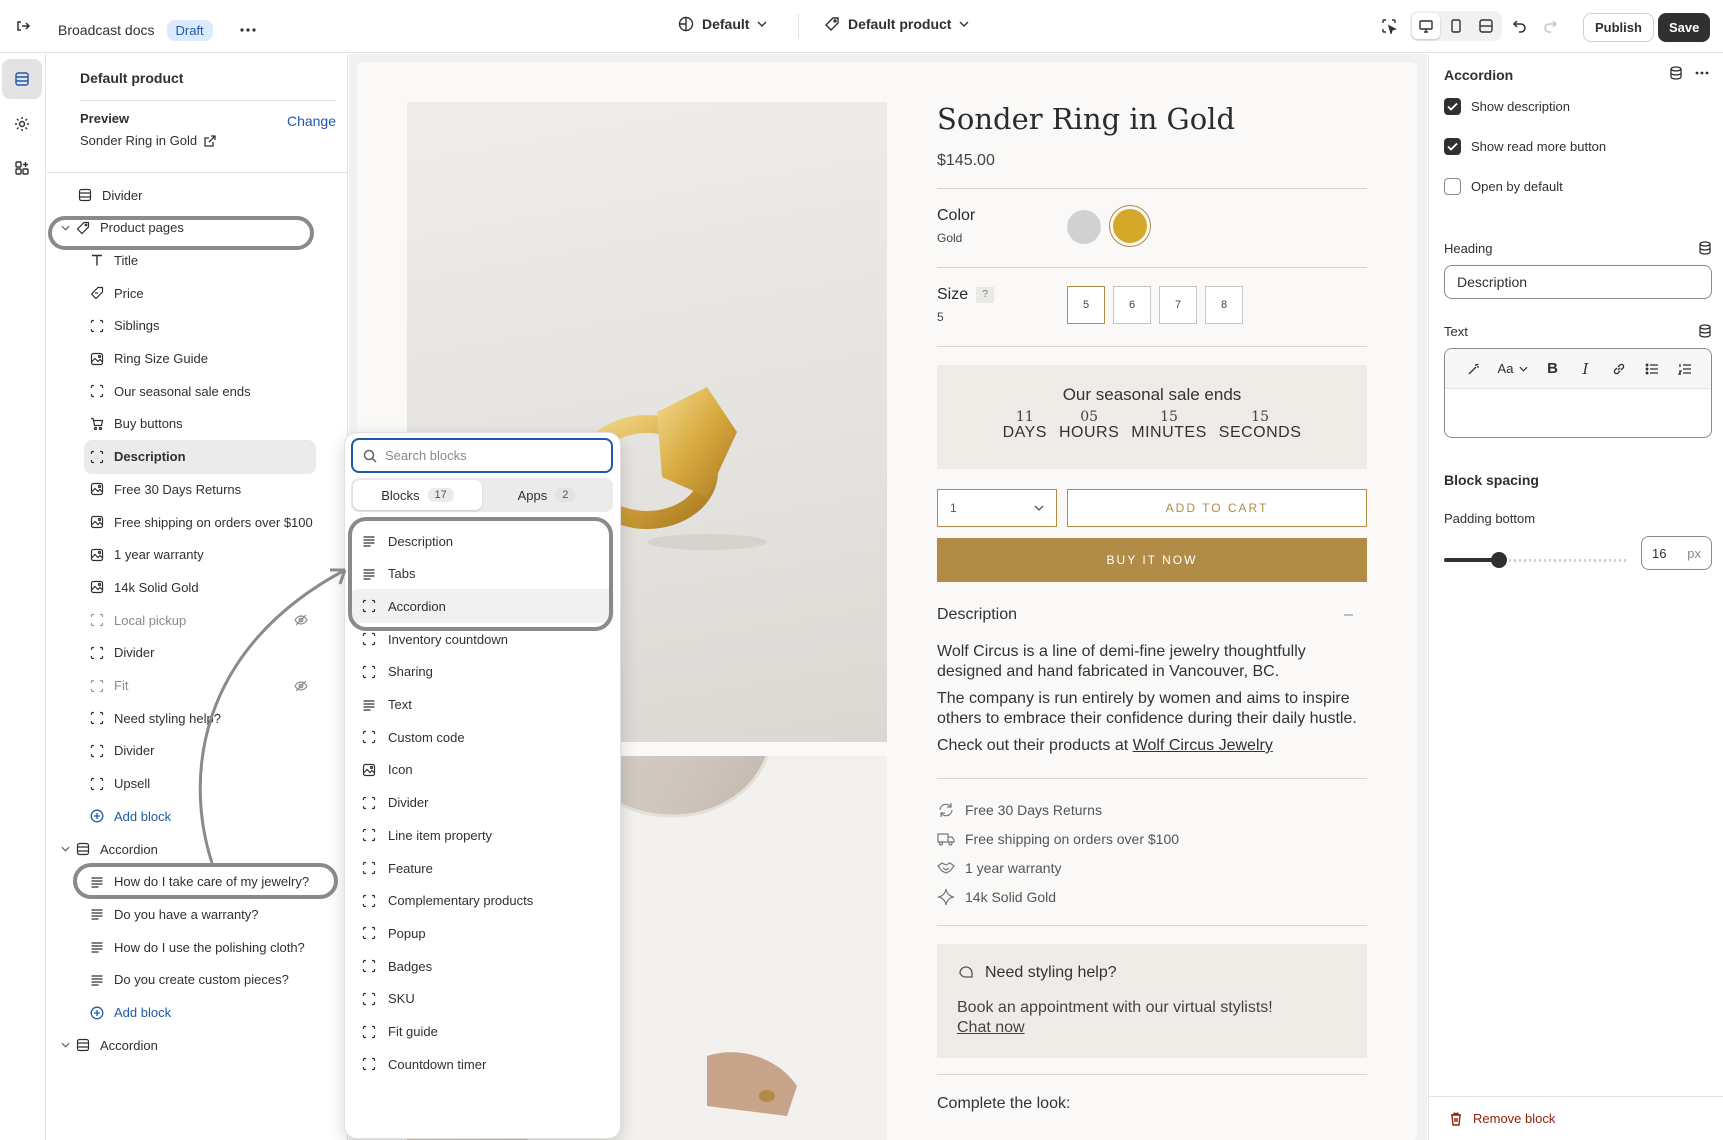 The height and width of the screenshot is (1140, 1723). Describe the element at coordinates (1084, 227) in the screenshot. I see `swatch-silver` at that location.